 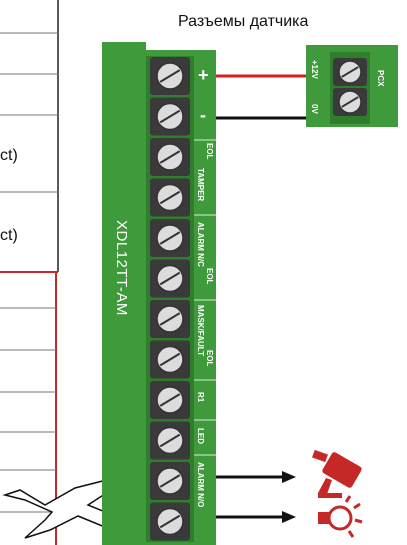 What do you see at coordinates (200, 436) in the screenshot?
I see `terminal-label-led: LED` at bounding box center [200, 436].